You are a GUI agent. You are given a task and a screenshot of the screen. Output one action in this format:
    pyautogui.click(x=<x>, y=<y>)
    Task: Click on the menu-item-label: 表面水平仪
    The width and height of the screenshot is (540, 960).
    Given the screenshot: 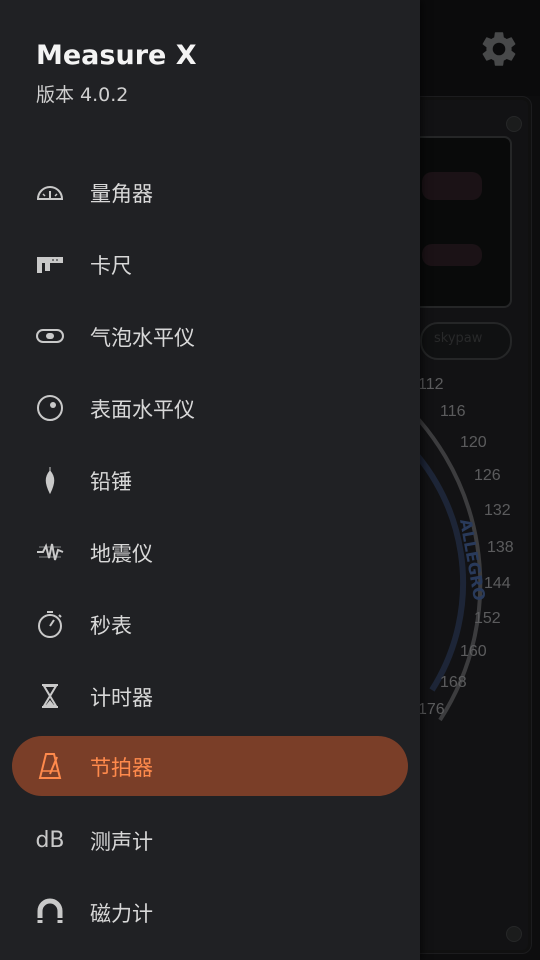 What is the action you would take?
    pyautogui.click(x=142, y=410)
    